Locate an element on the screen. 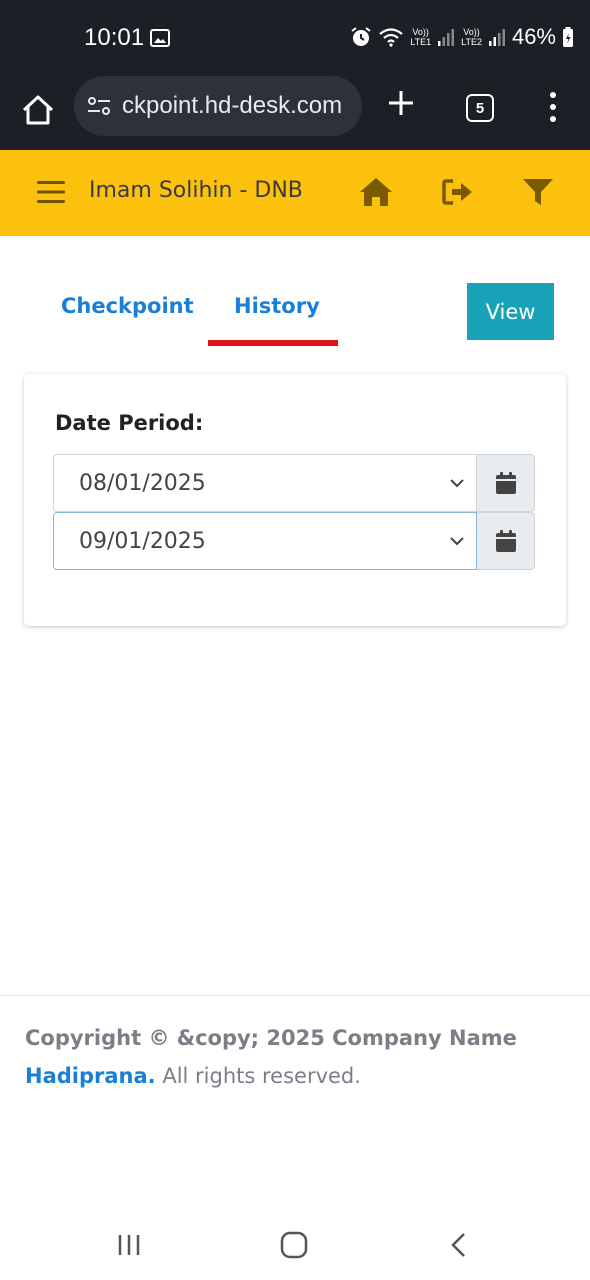  end-date-row: 09/01/2025 is located at coordinates (294, 541).